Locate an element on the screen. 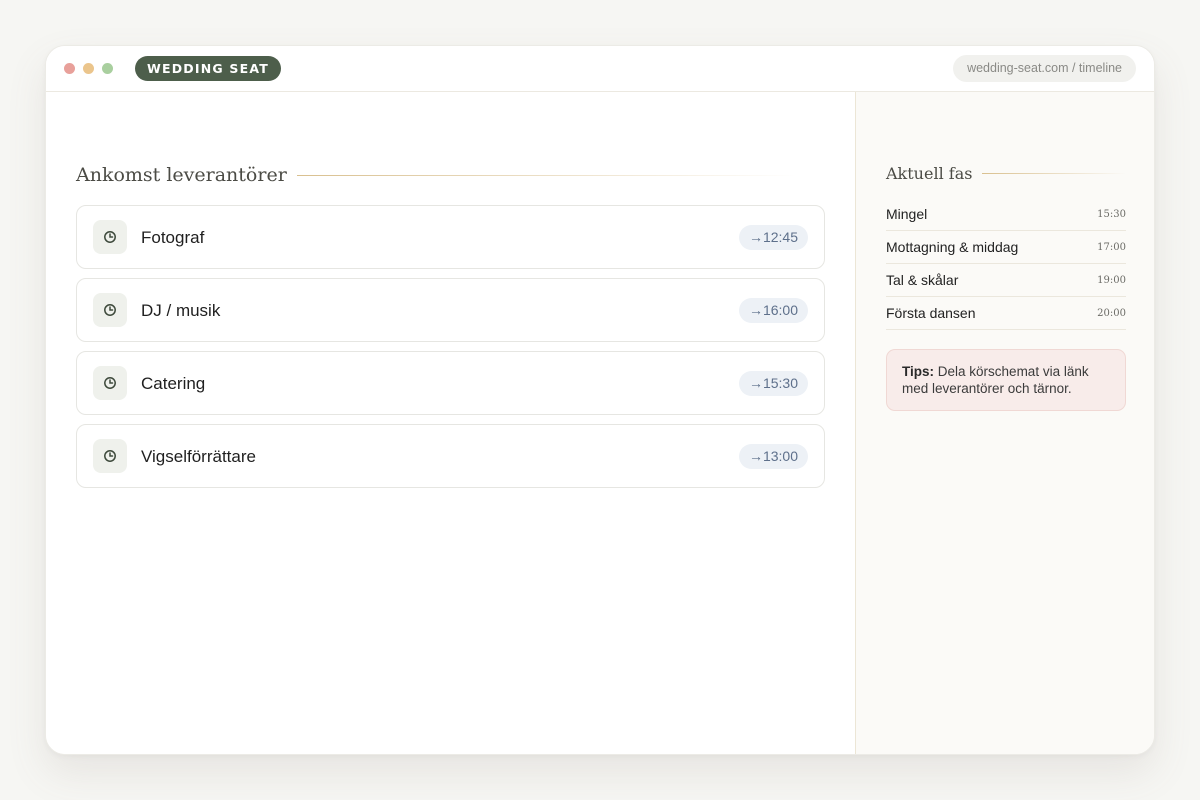 The height and width of the screenshot is (800, 1200). phase-section-header: Aktuell fas is located at coordinates (1006, 173).